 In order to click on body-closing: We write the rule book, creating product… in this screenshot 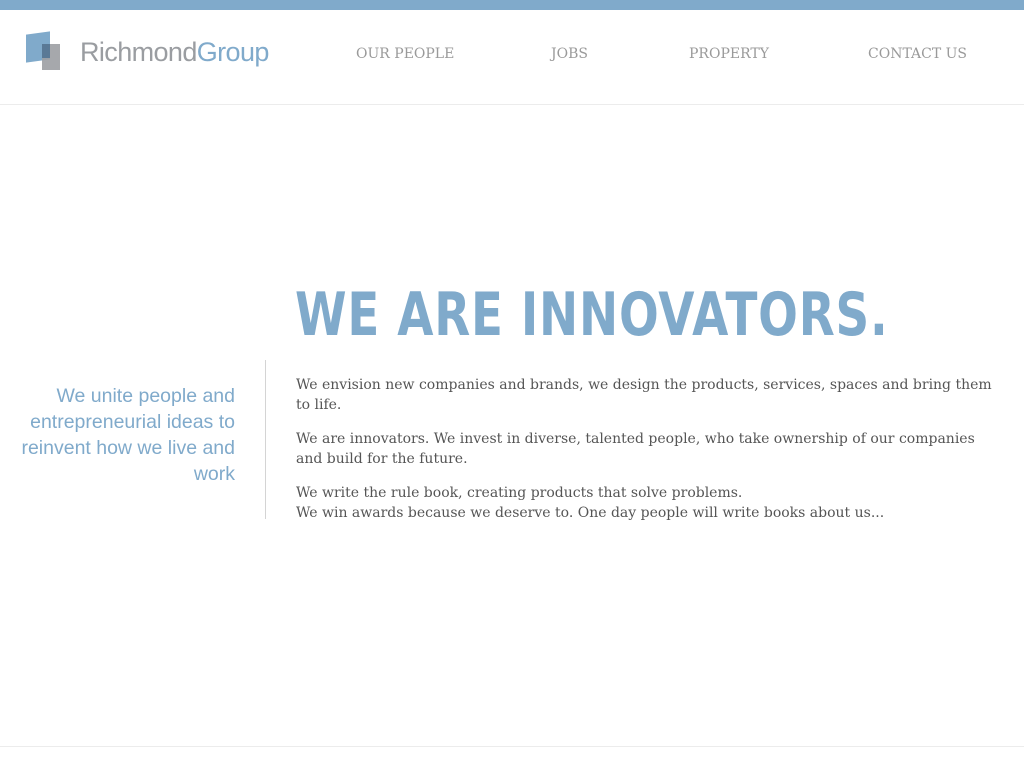, I will do `click(646, 503)`.